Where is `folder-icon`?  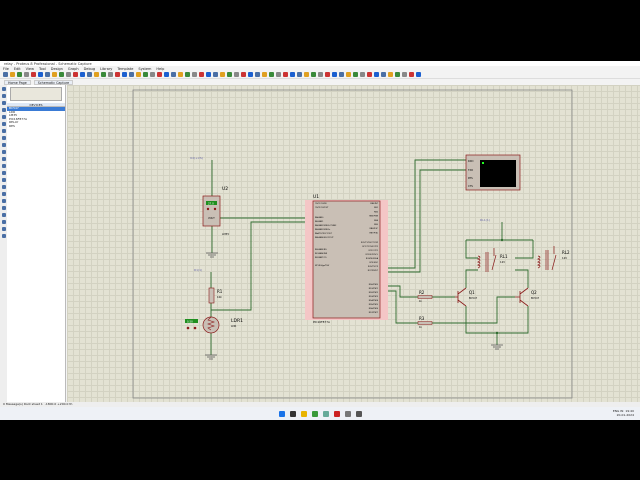 folder-icon is located at coordinates (303, 413).